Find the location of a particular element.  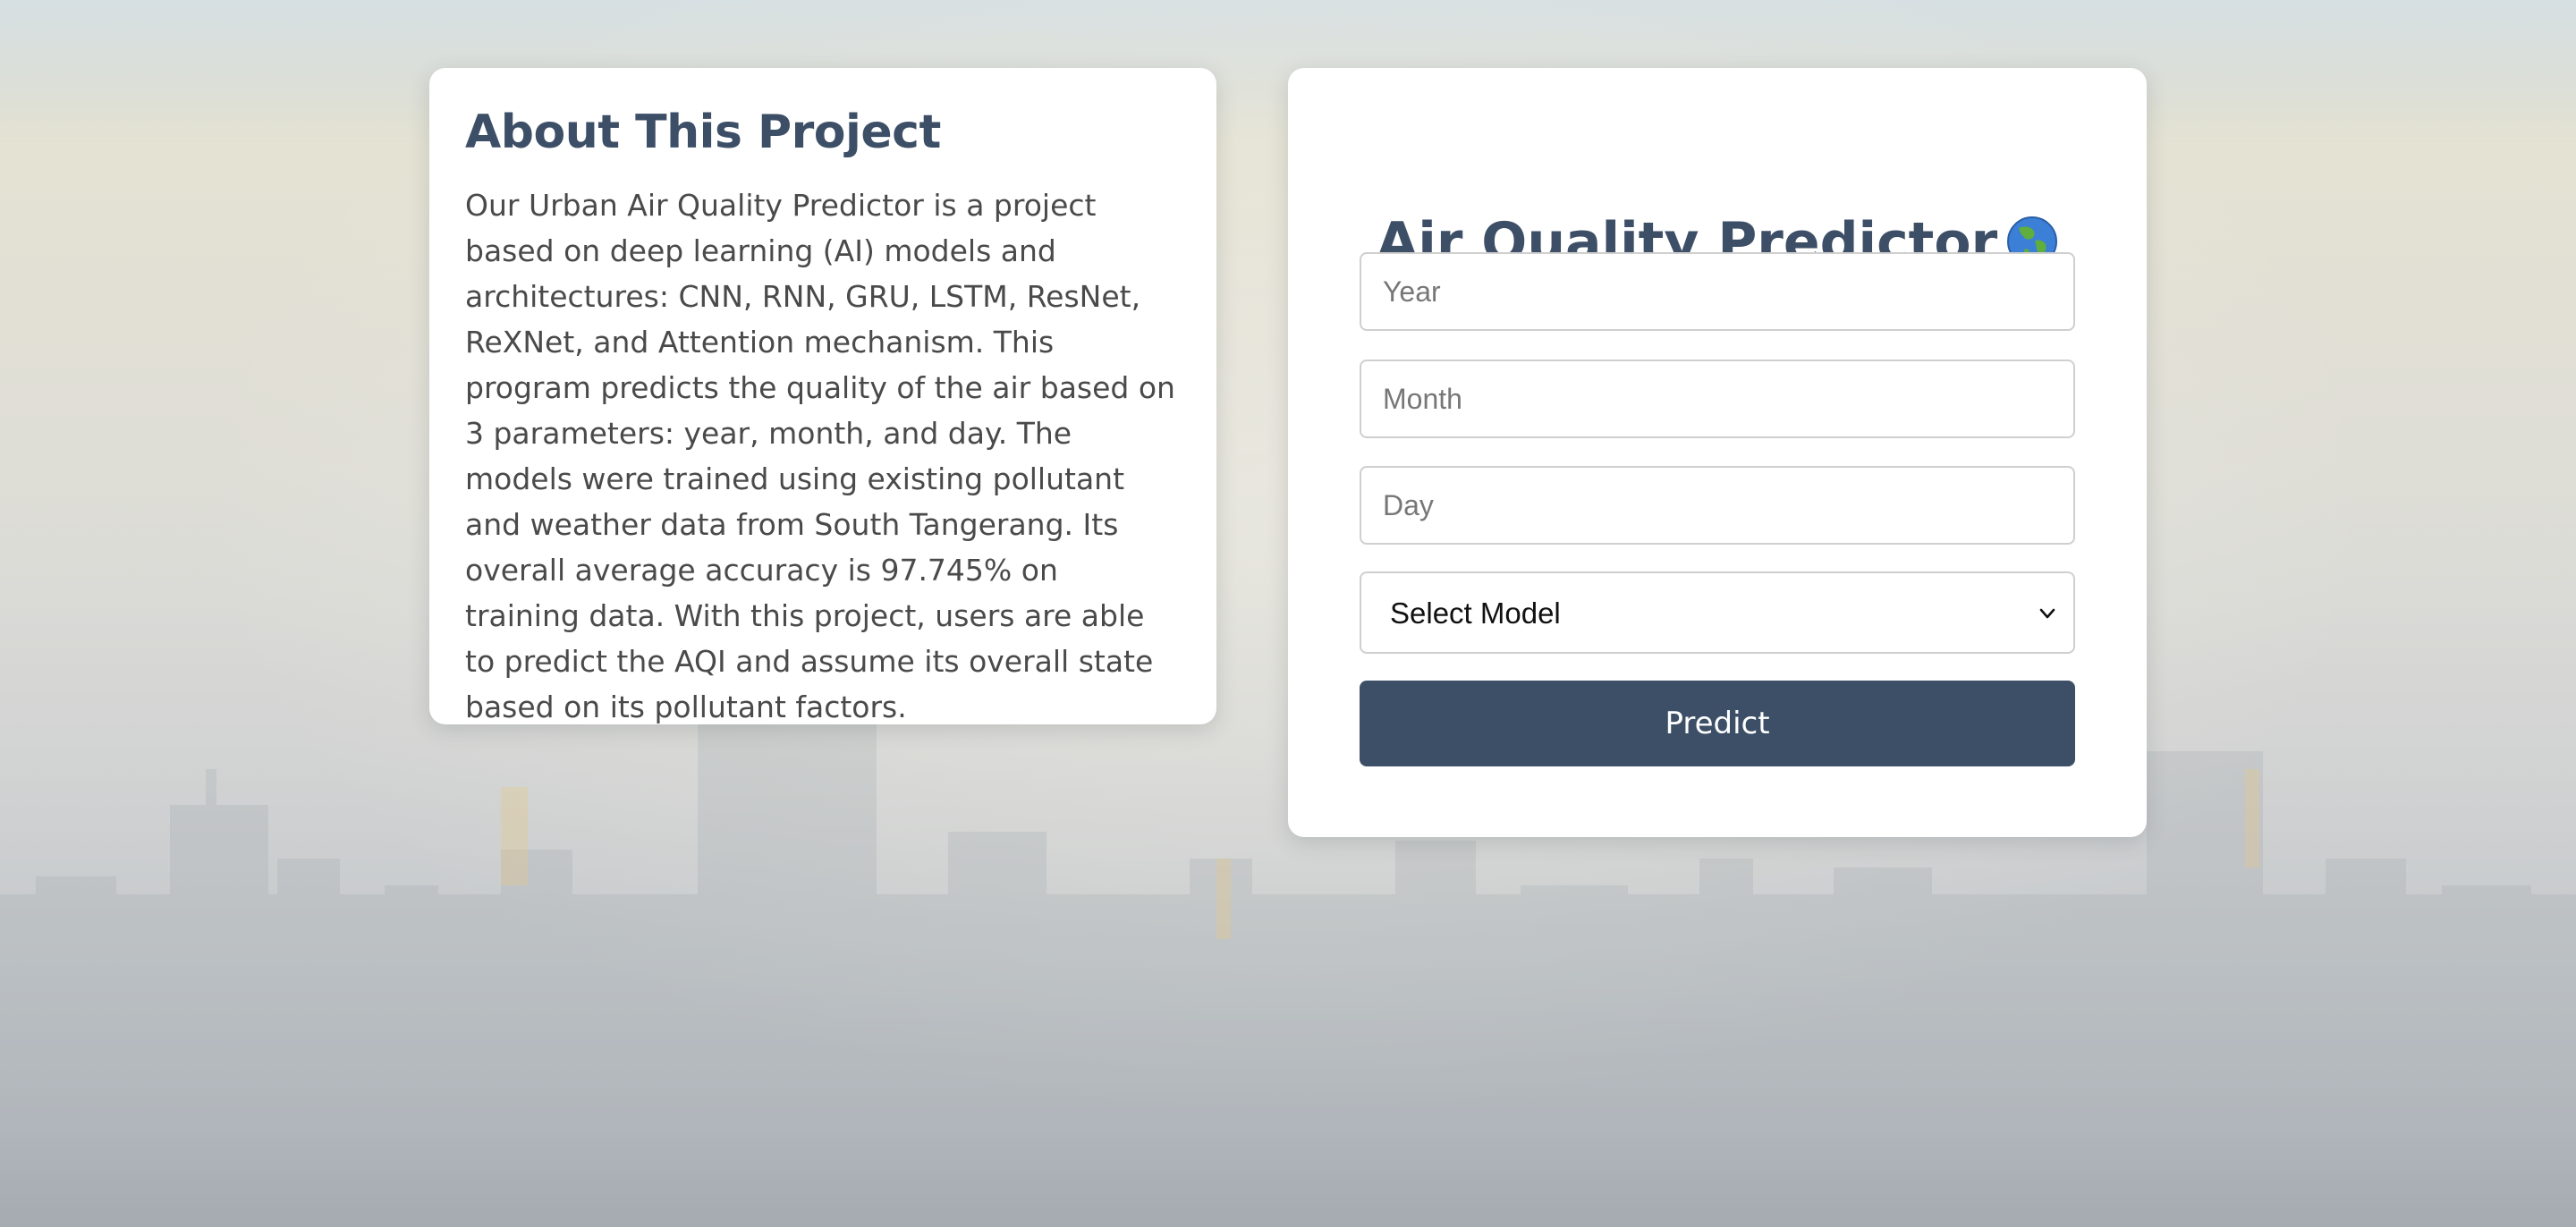

predict-button: Predict is located at coordinates (1717, 723).